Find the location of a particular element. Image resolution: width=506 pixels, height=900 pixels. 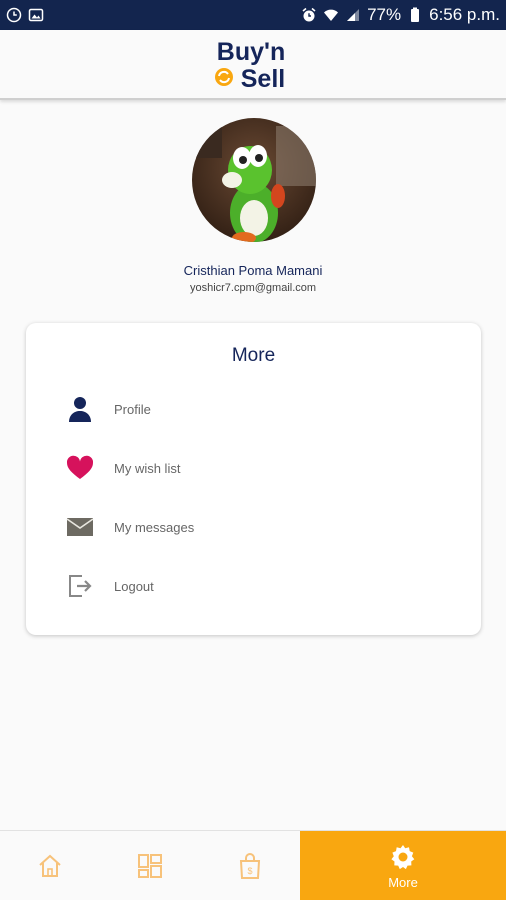

card-title: More is located at coordinates (253, 355).